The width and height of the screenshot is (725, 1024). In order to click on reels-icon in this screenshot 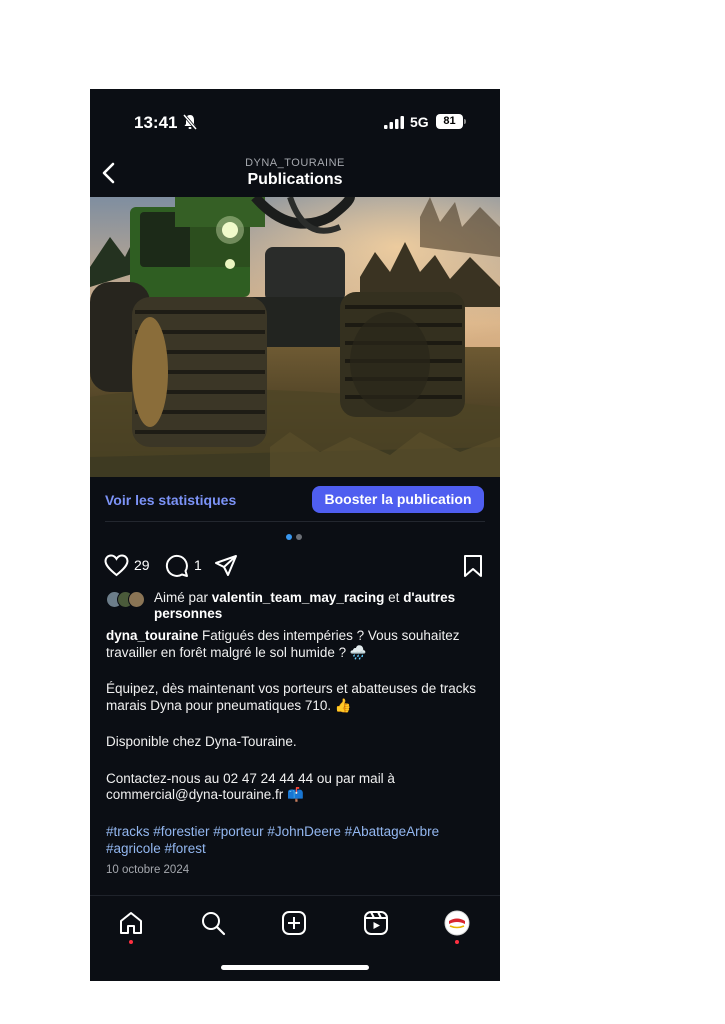, I will do `click(376, 923)`.